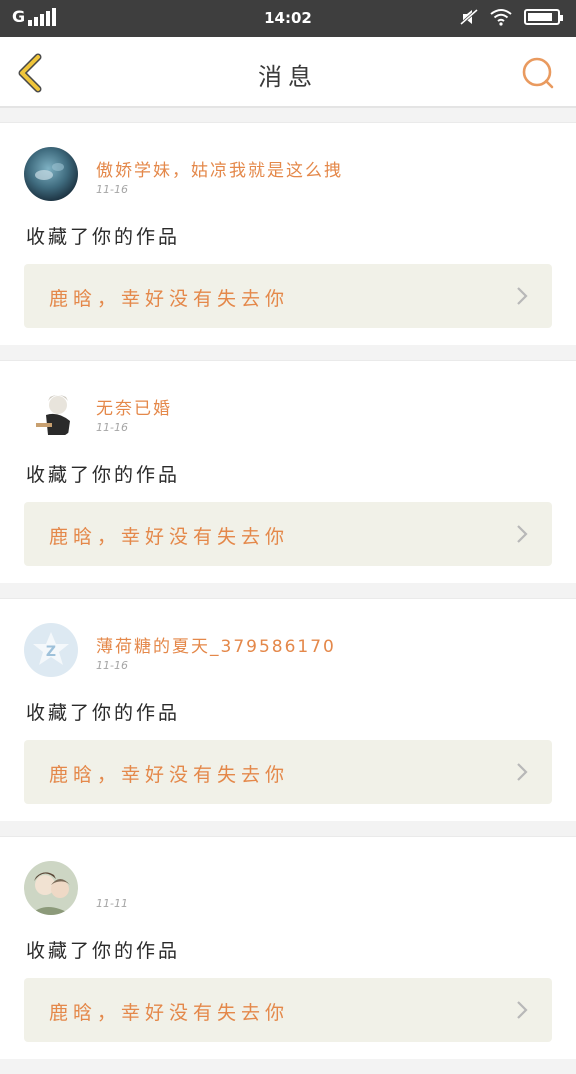 The width and height of the screenshot is (576, 1074). I want to click on nav-bar: 消息, so click(288, 72).